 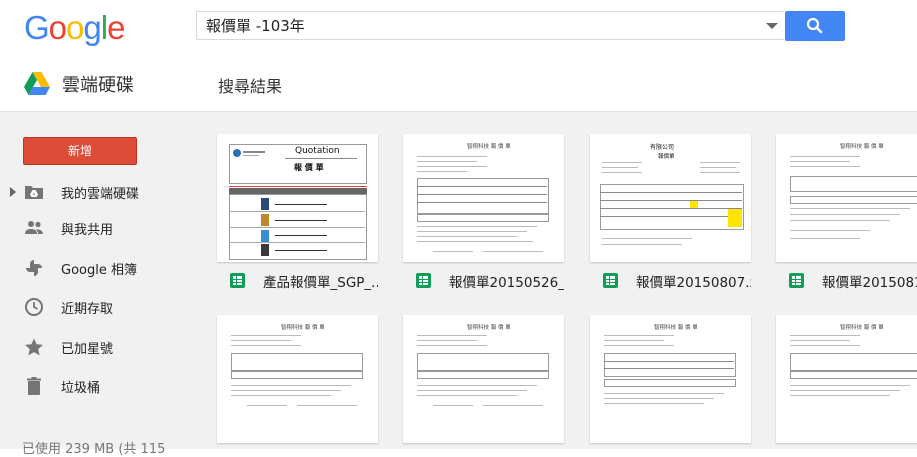 I want to click on people-icon, so click(x=34, y=227).